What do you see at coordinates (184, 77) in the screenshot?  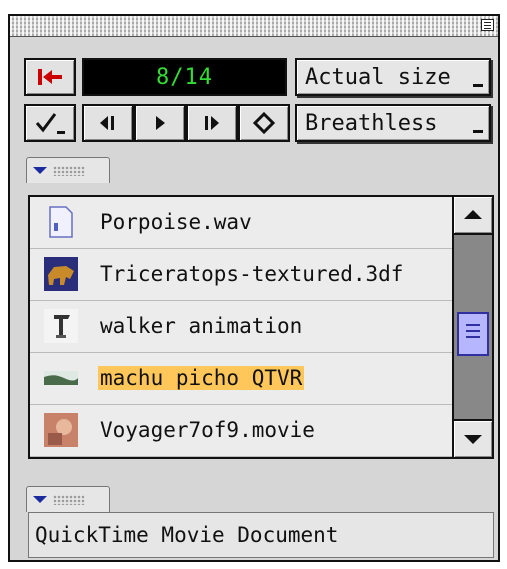 I see `frame-counter: 8/14` at bounding box center [184, 77].